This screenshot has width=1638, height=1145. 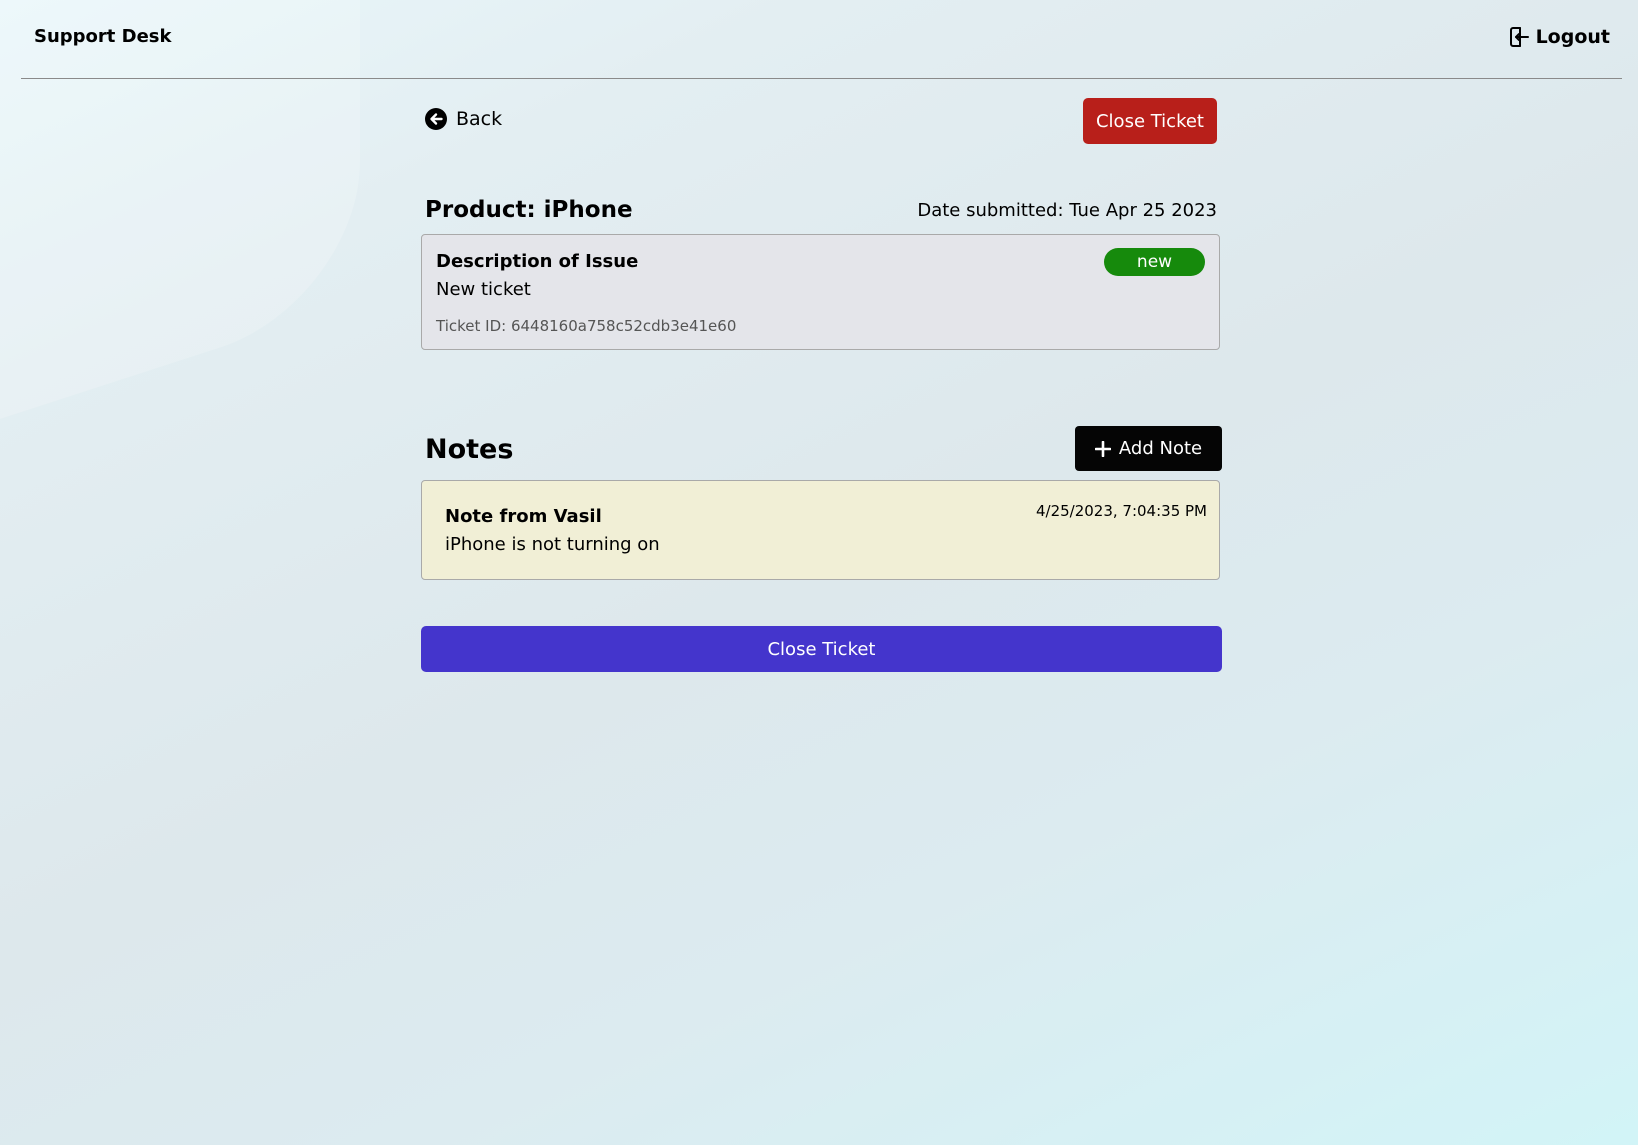 What do you see at coordinates (103, 36) in the screenshot?
I see `logo-link: Support Desk` at bounding box center [103, 36].